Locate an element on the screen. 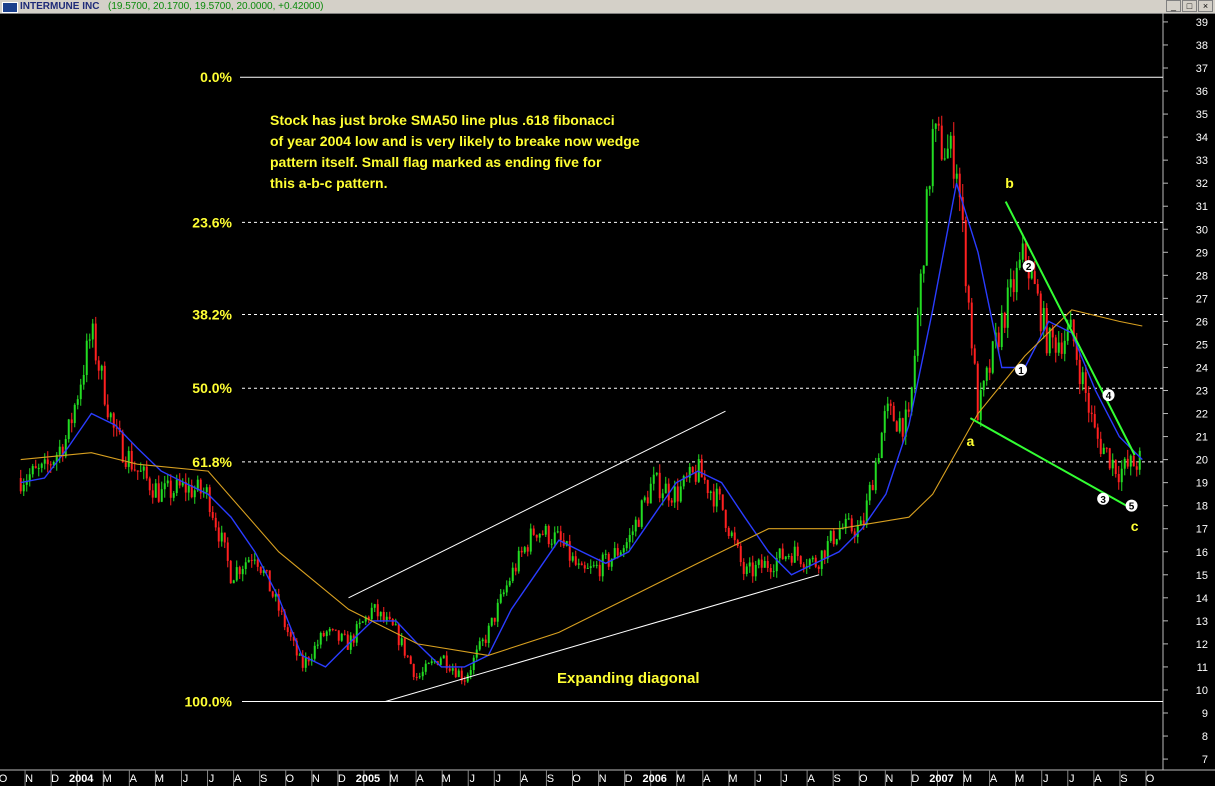 This screenshot has height=786, width=1215. y-tick-label: 10 is located at coordinates (1202, 691).